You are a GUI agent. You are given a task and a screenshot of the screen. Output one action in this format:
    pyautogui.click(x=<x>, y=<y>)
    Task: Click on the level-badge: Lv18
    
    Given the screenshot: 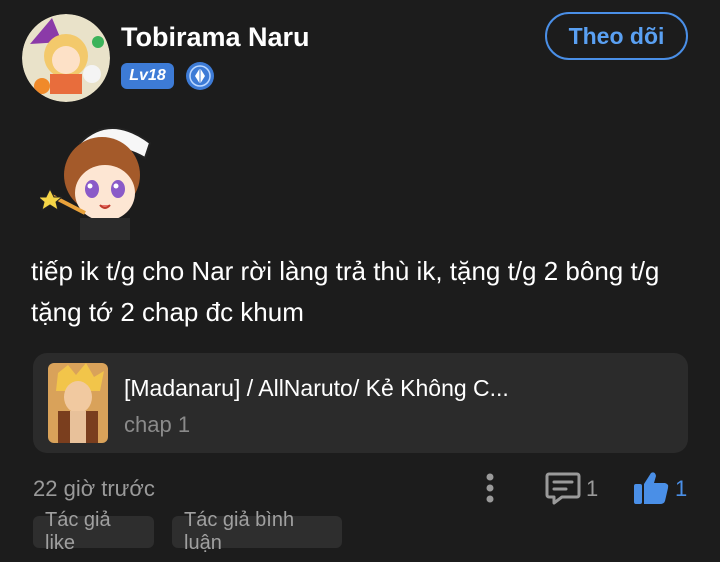 What is the action you would take?
    pyautogui.click(x=147, y=76)
    